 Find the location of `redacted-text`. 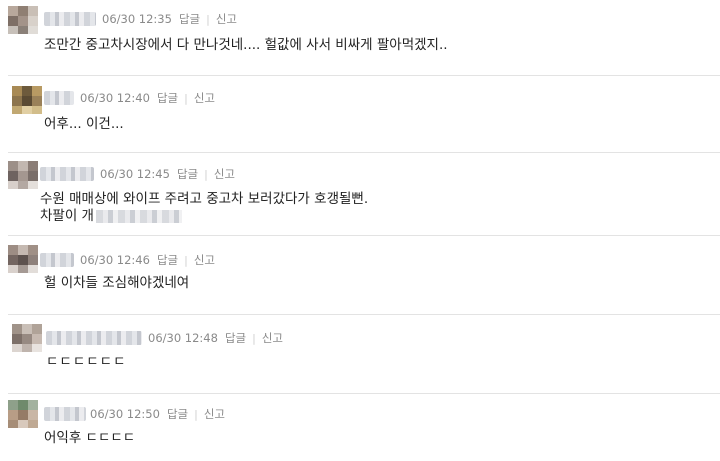

redacted-text is located at coordinates (138, 216).